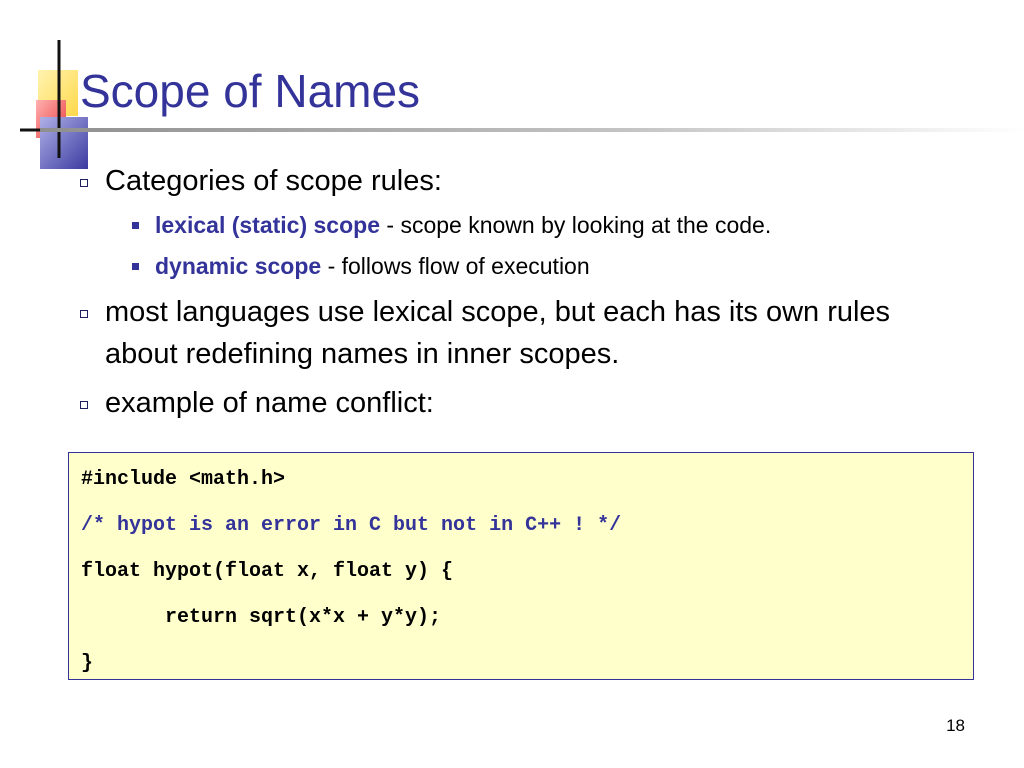  I want to click on sub-bullet-term: lexical (static) scope, so click(267, 225).